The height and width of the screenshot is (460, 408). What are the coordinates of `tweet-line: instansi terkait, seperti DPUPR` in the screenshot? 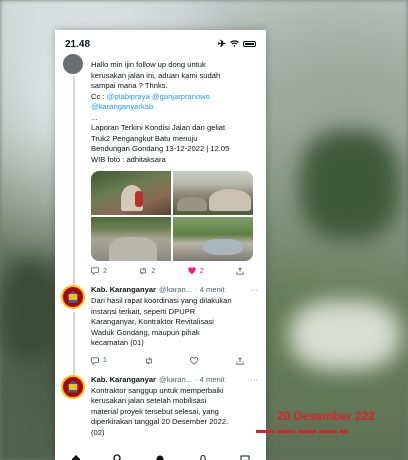 It's located at (143, 311).